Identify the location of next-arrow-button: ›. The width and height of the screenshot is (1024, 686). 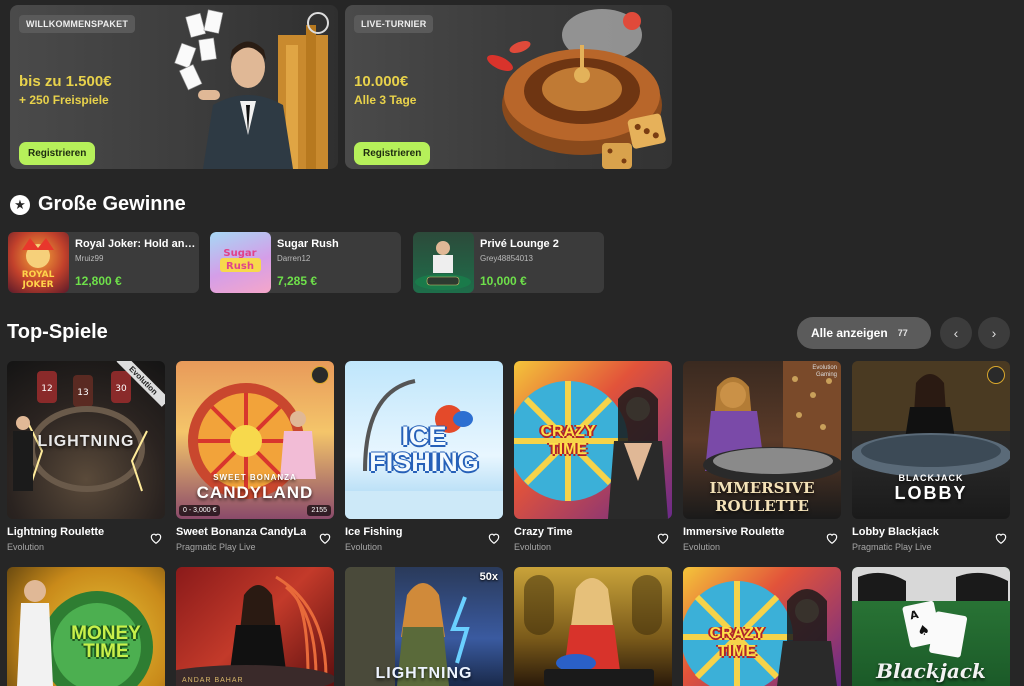
(994, 333).